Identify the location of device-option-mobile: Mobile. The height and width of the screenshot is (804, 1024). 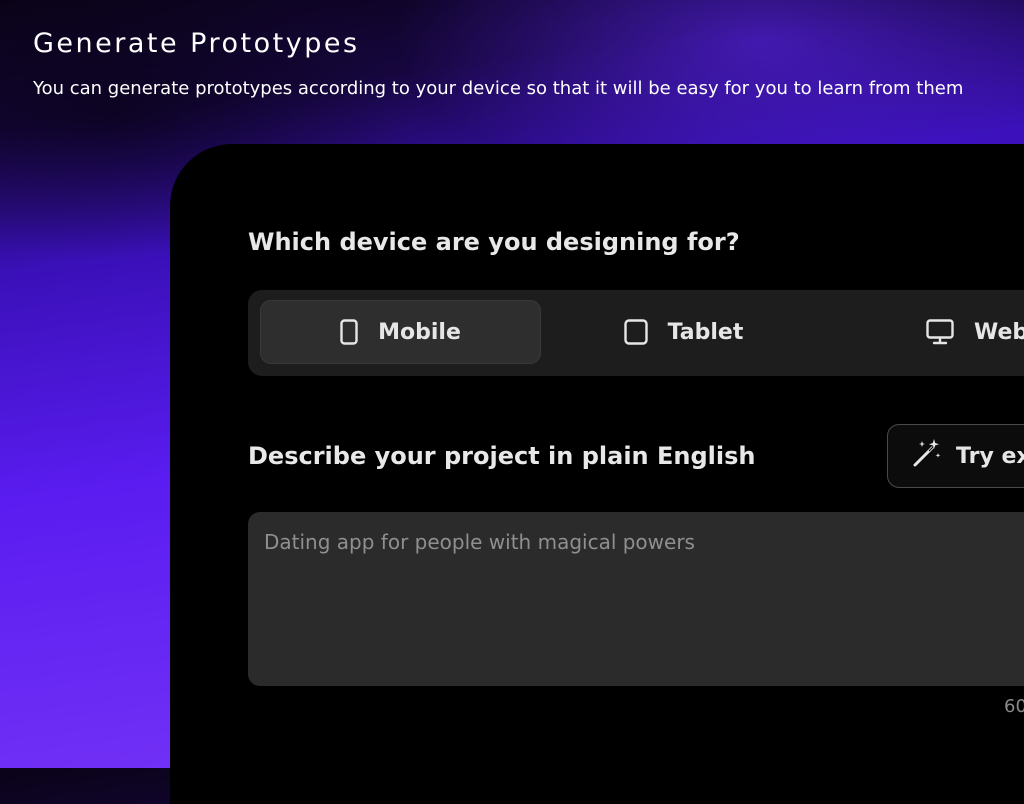
(400, 332).